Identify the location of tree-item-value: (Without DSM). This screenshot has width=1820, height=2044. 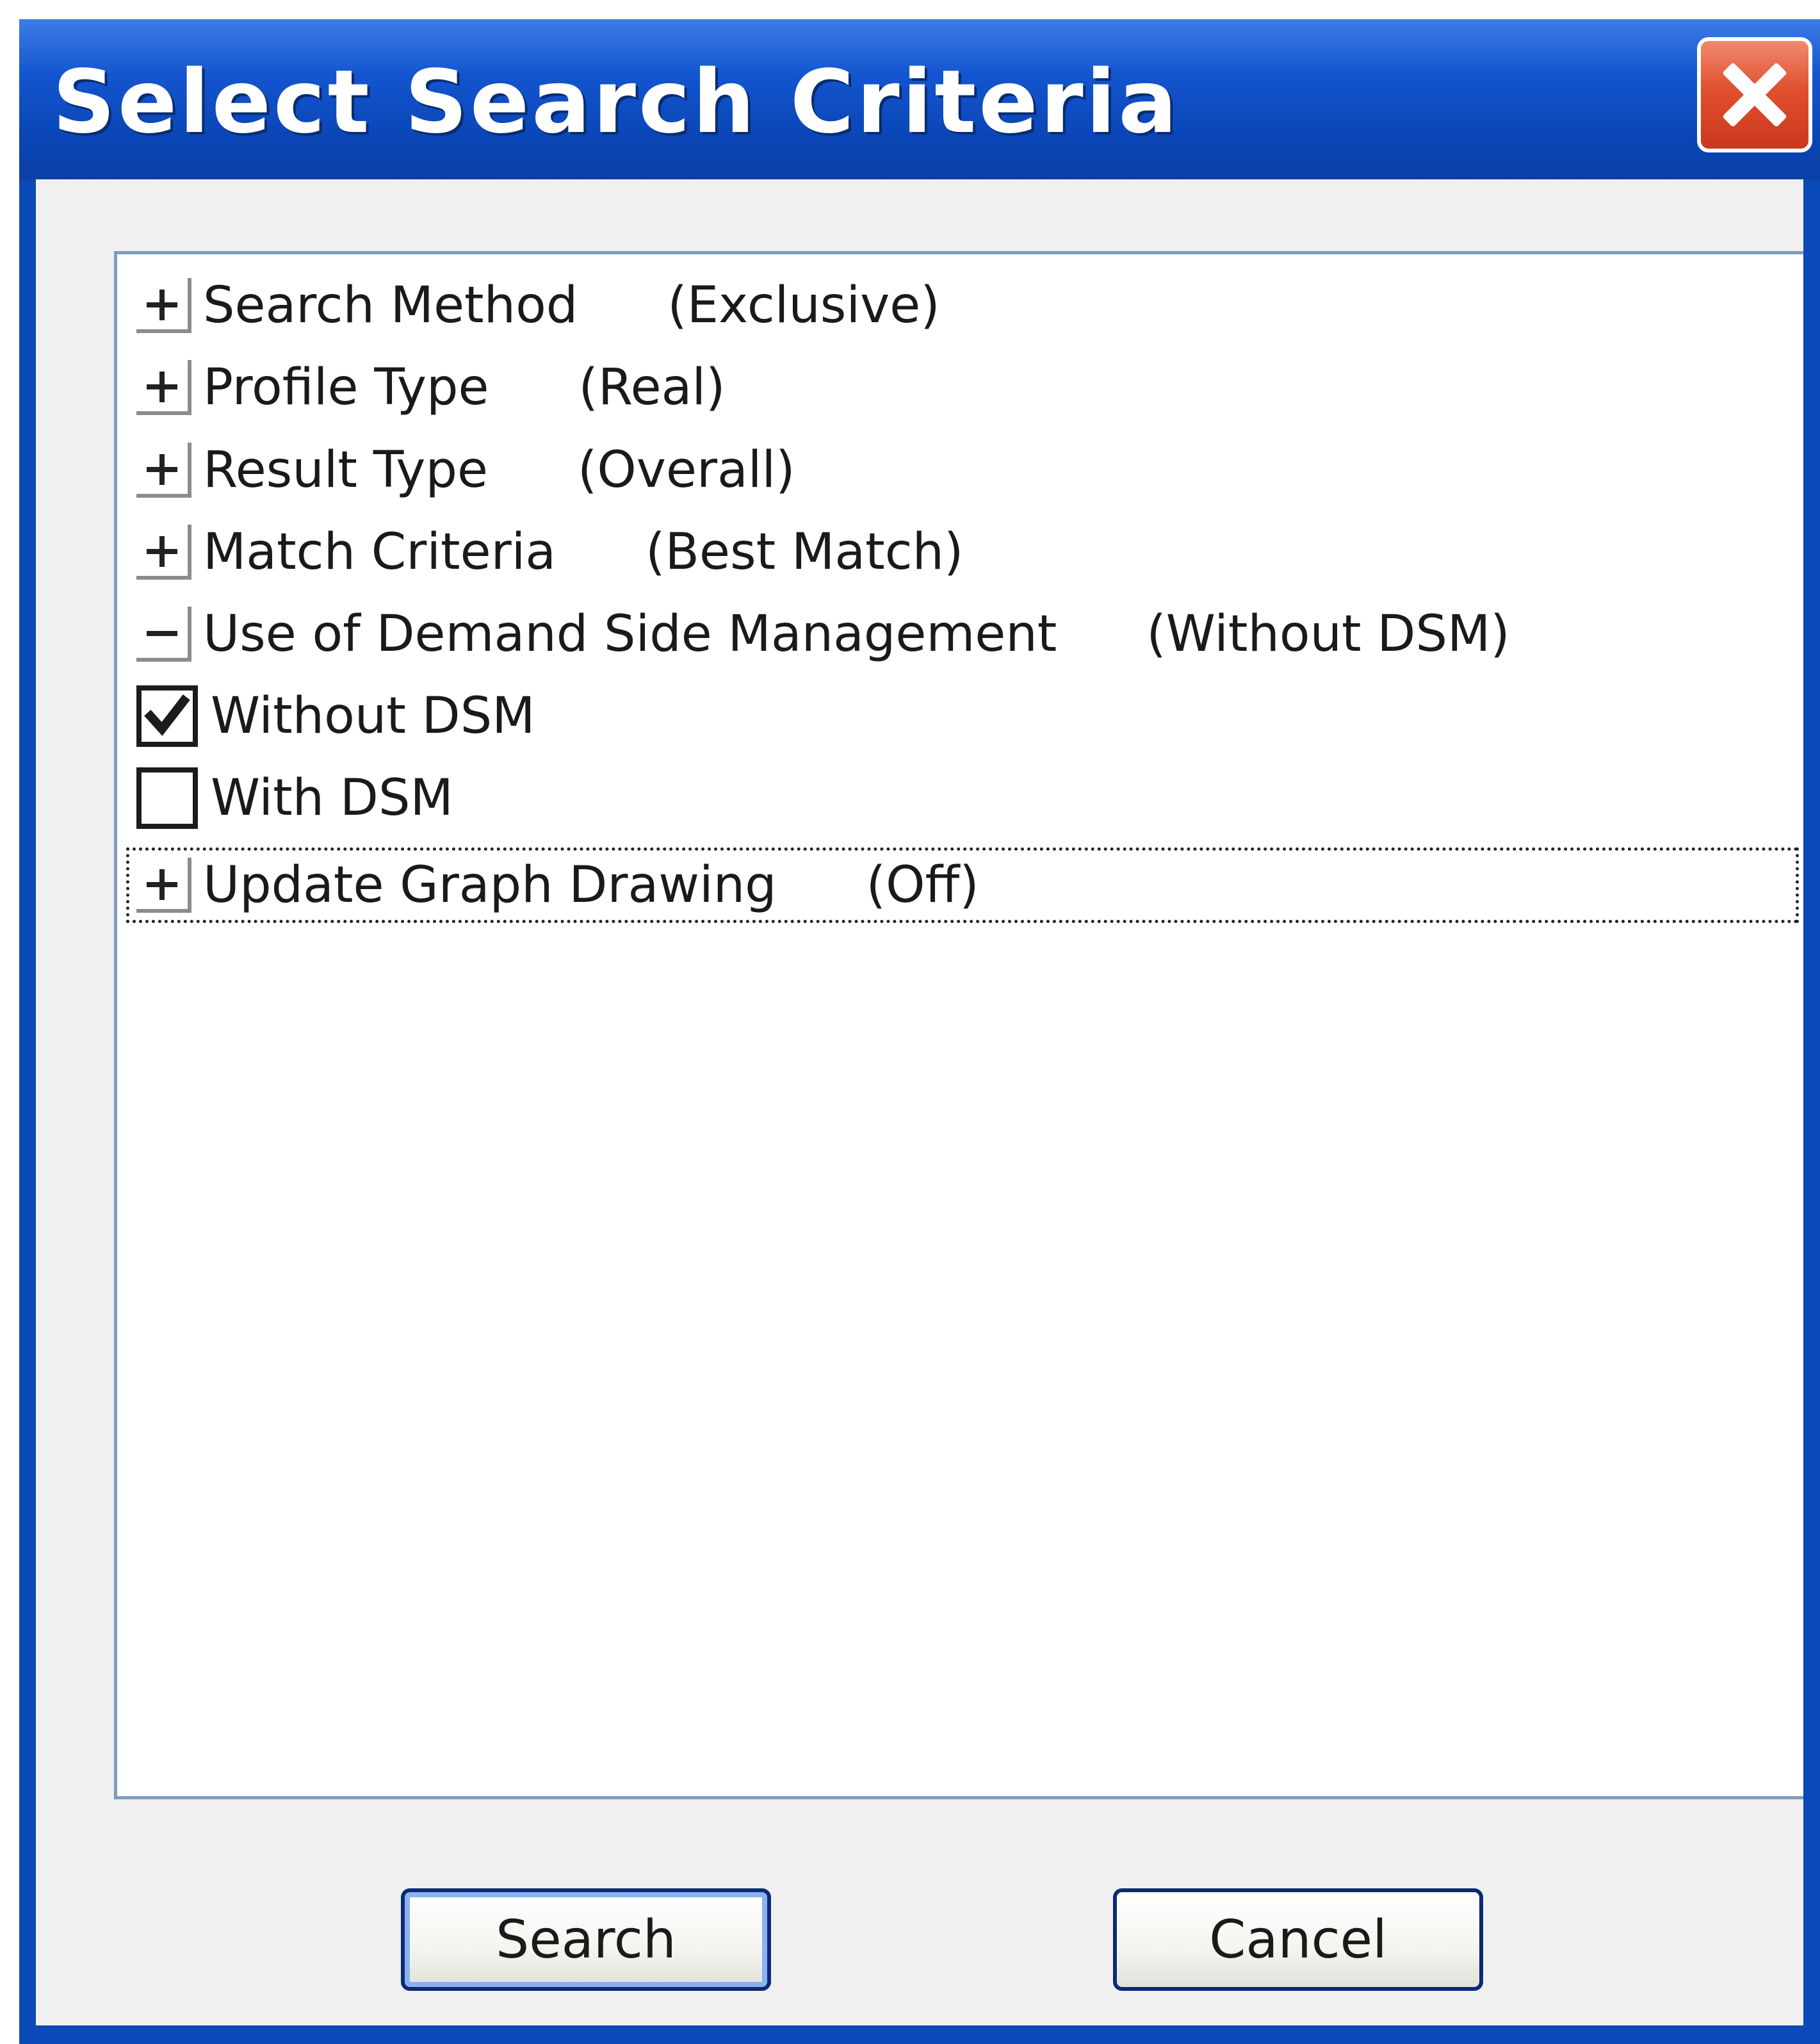
(1328, 634).